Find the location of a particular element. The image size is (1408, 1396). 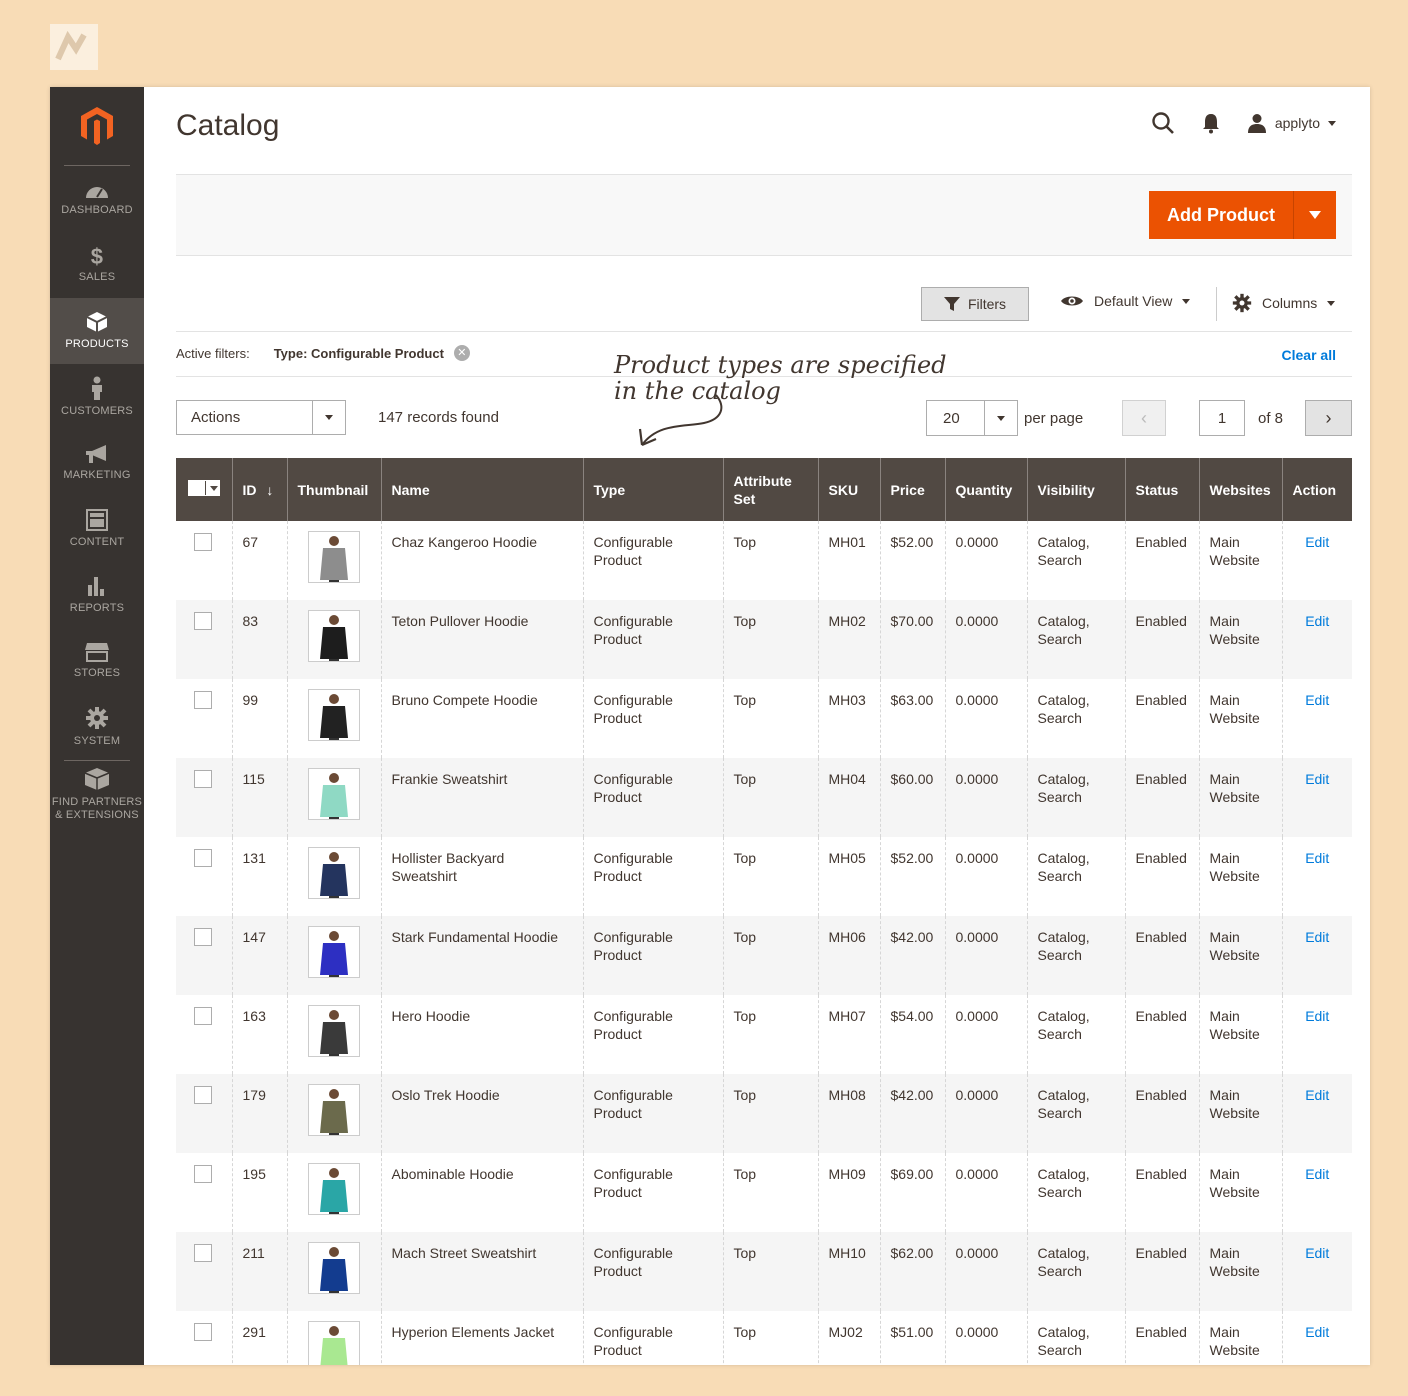

mass-select-toggle is located at coordinates (204, 488).